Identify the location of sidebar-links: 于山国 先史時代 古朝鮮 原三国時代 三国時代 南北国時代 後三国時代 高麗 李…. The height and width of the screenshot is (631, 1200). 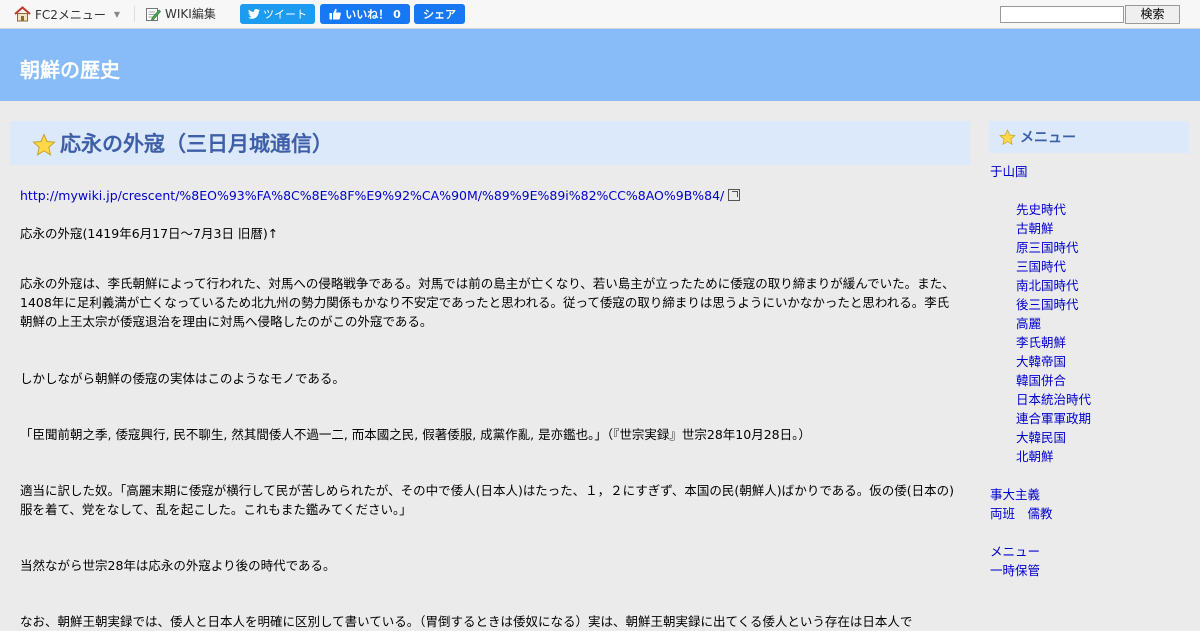
(1089, 371).